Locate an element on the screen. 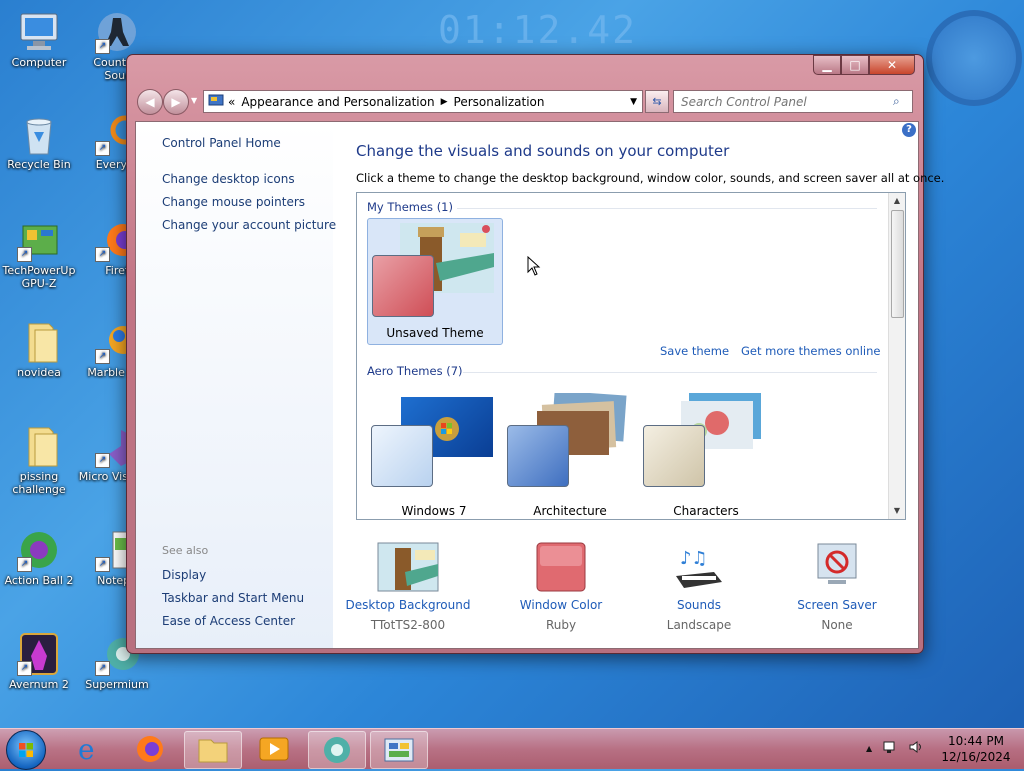 The width and height of the screenshot is (1024, 771). desktop-icon-avernum: ↗ Avernum 2 is located at coordinates (39, 661).